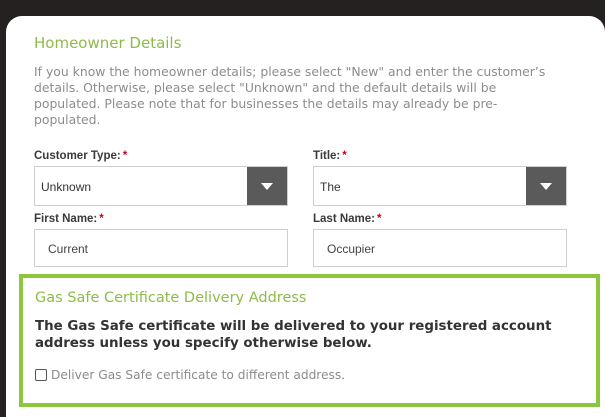  I want to click on customer-type-label-text: Customer Type:, so click(77, 156).